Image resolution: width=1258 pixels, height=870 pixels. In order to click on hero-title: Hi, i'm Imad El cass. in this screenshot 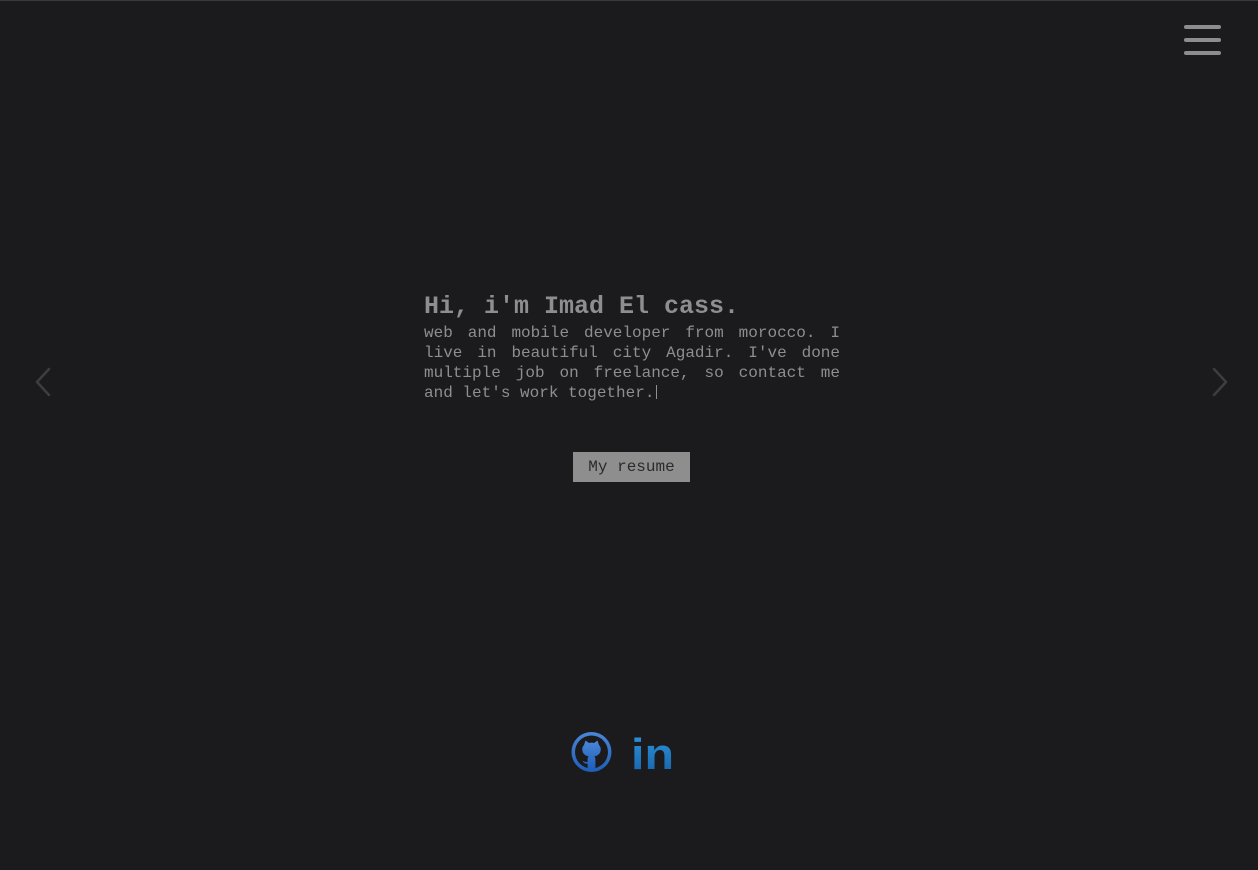, I will do `click(582, 306)`.